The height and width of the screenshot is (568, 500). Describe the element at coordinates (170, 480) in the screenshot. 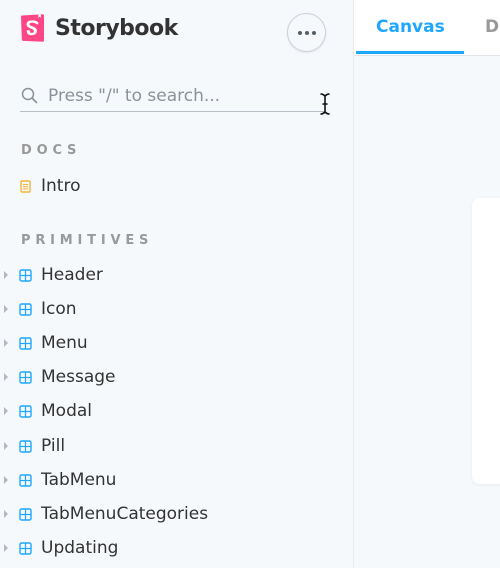

I see `sidebar-item-tabmenu: TabMenu` at that location.